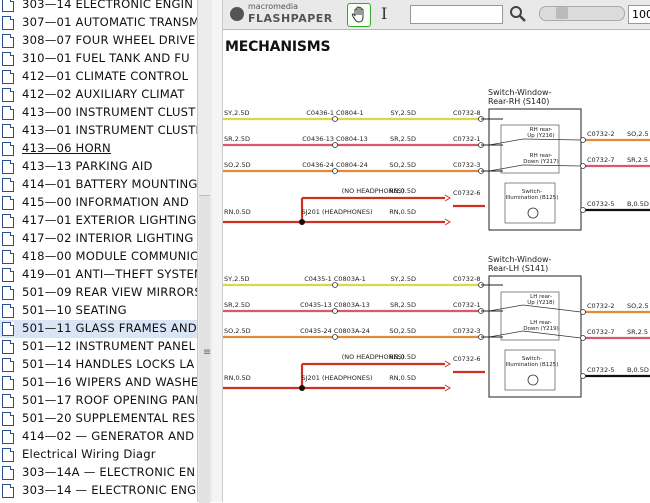  I want to click on wire-label: B,0.5D, so click(638, 370).